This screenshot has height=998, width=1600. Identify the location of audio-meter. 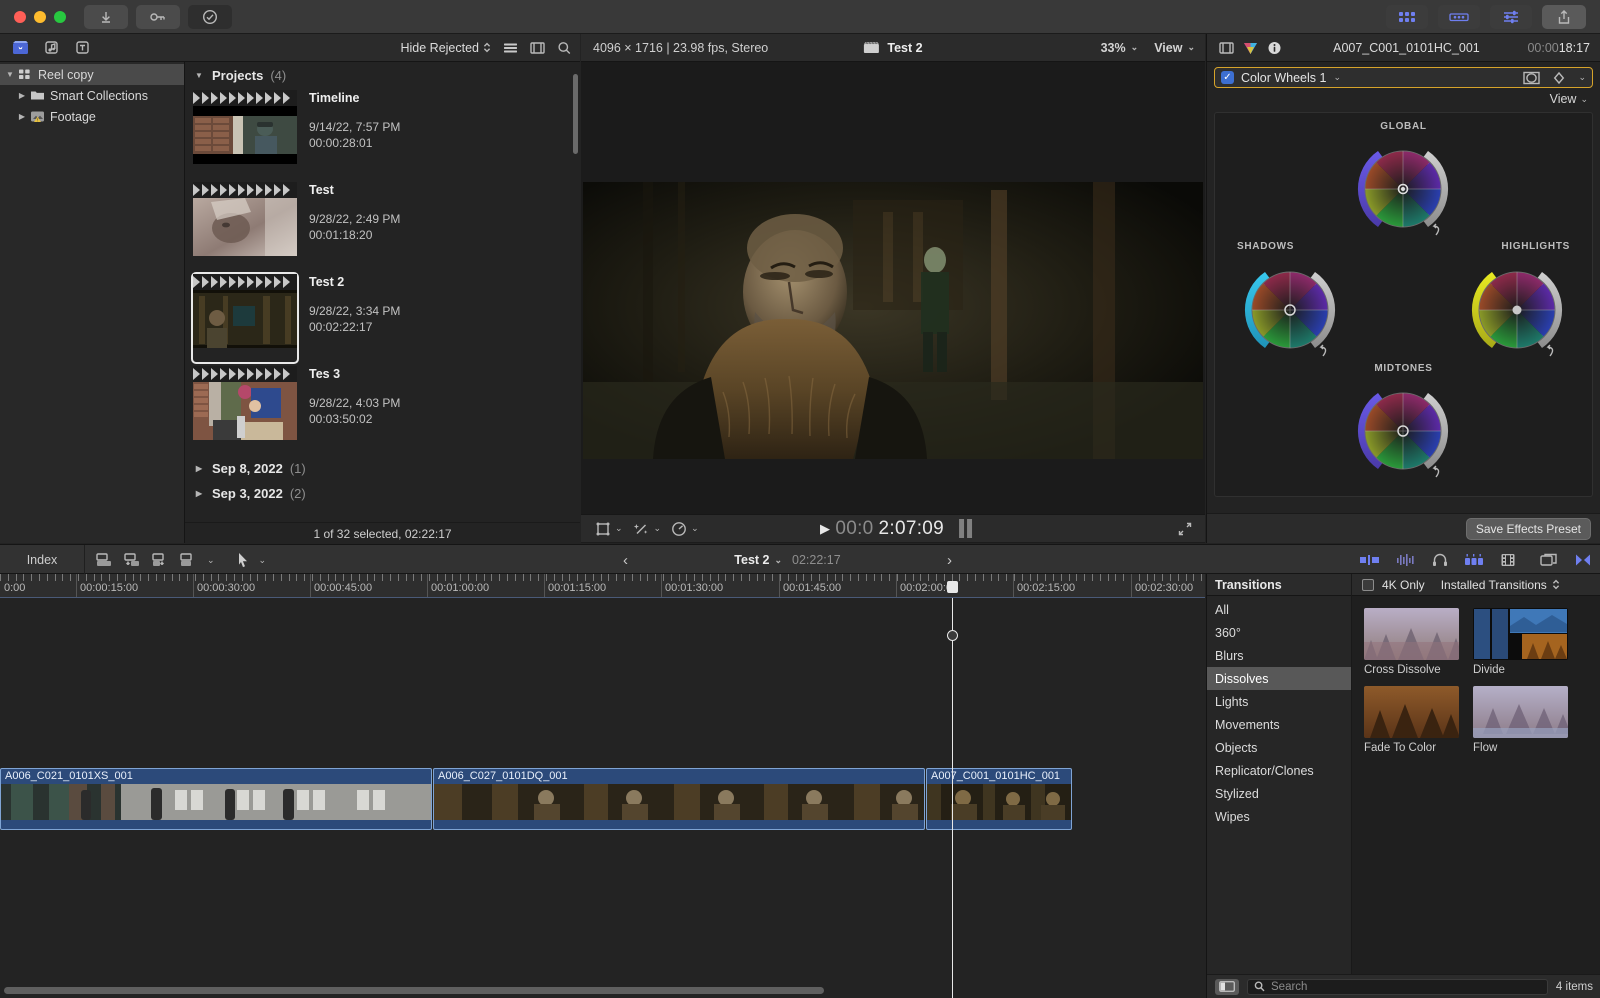
(966, 528).